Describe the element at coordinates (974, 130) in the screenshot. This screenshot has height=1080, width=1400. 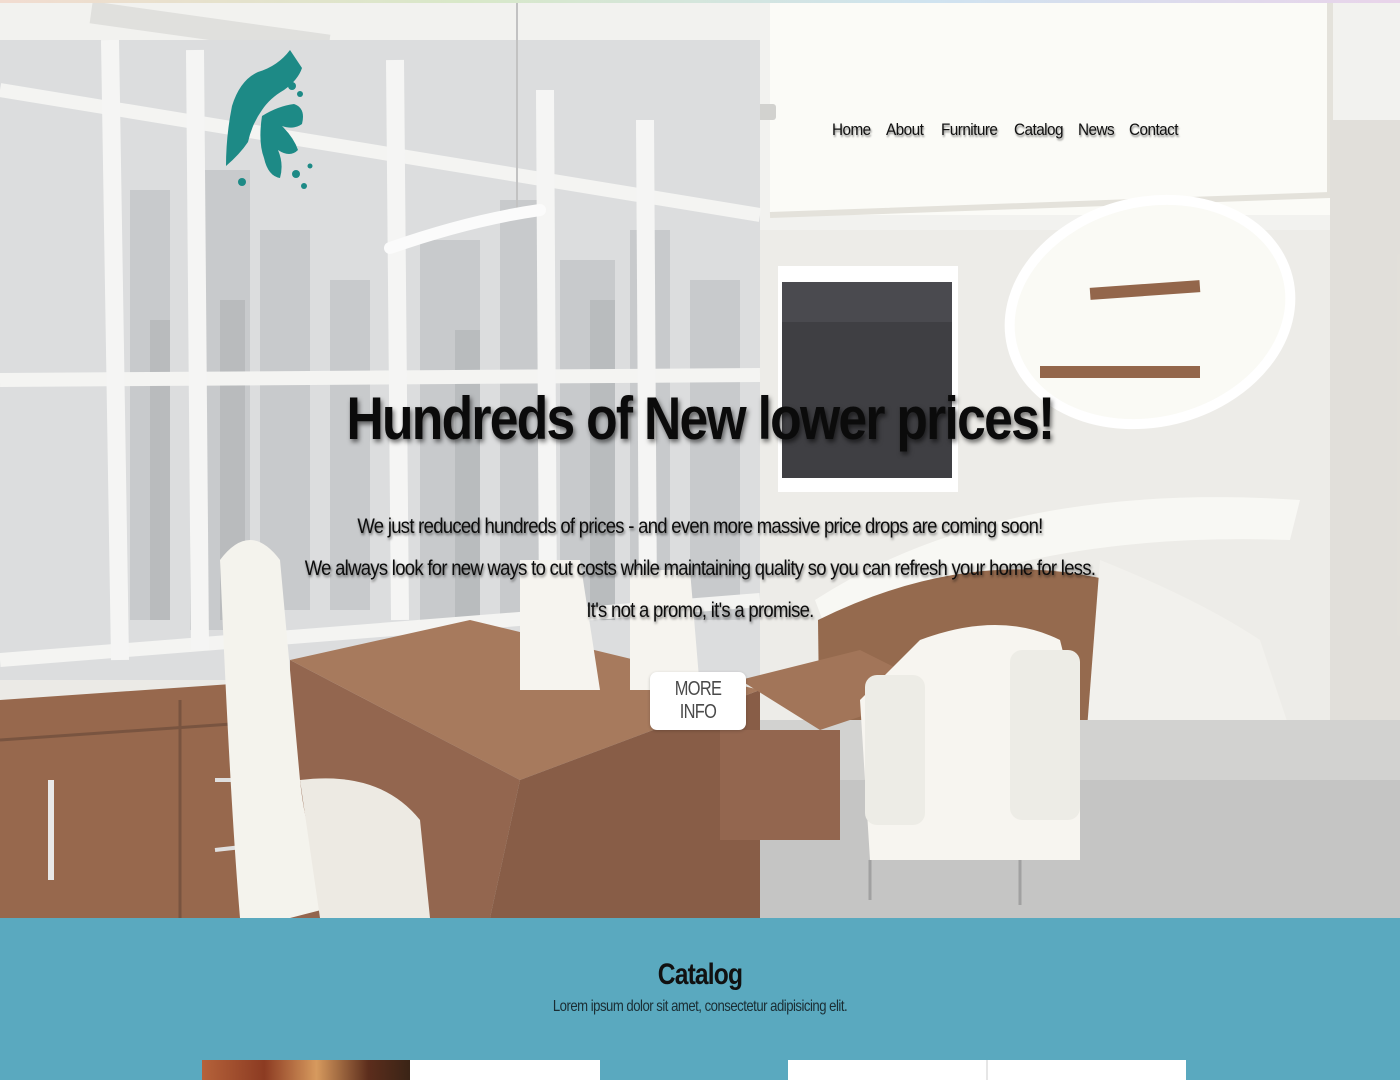
I see `nav-furniture-link: Furniture` at that location.